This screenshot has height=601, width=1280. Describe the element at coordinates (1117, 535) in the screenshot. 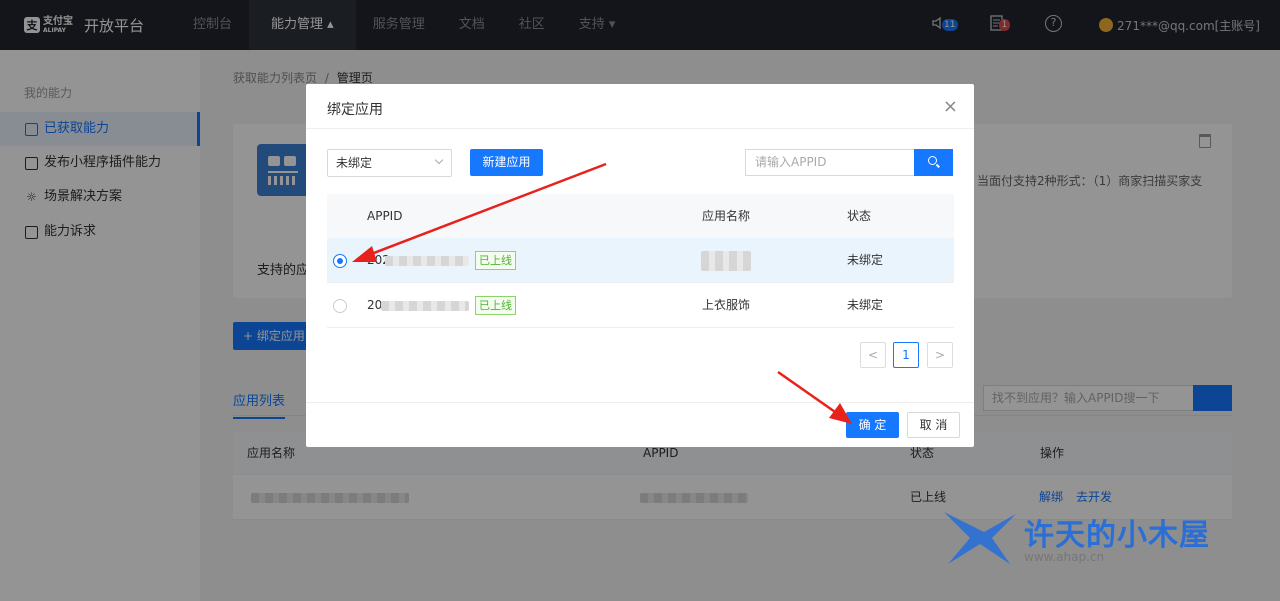

I see `watermark-text: 许天的小木屋` at that location.